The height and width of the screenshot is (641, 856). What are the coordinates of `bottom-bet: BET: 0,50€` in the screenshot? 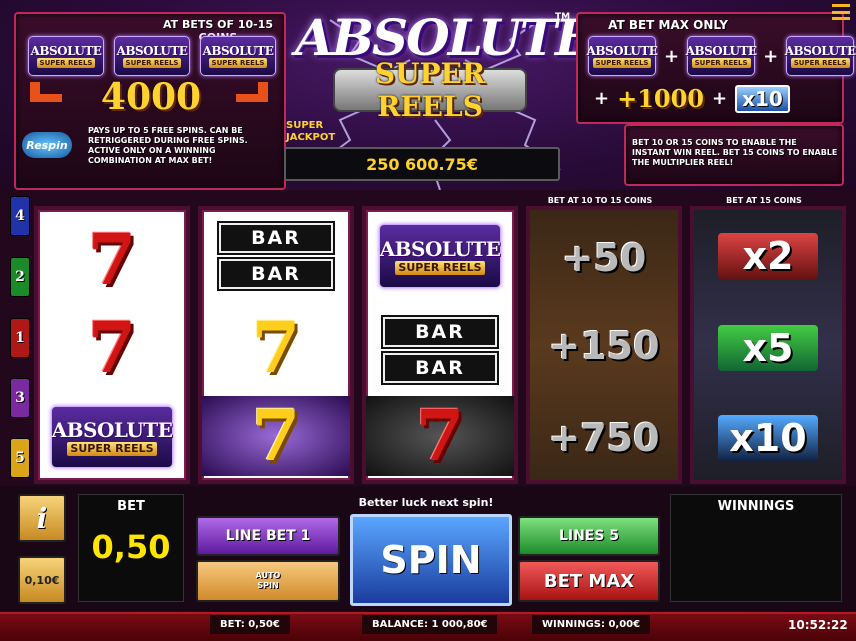 It's located at (250, 624).